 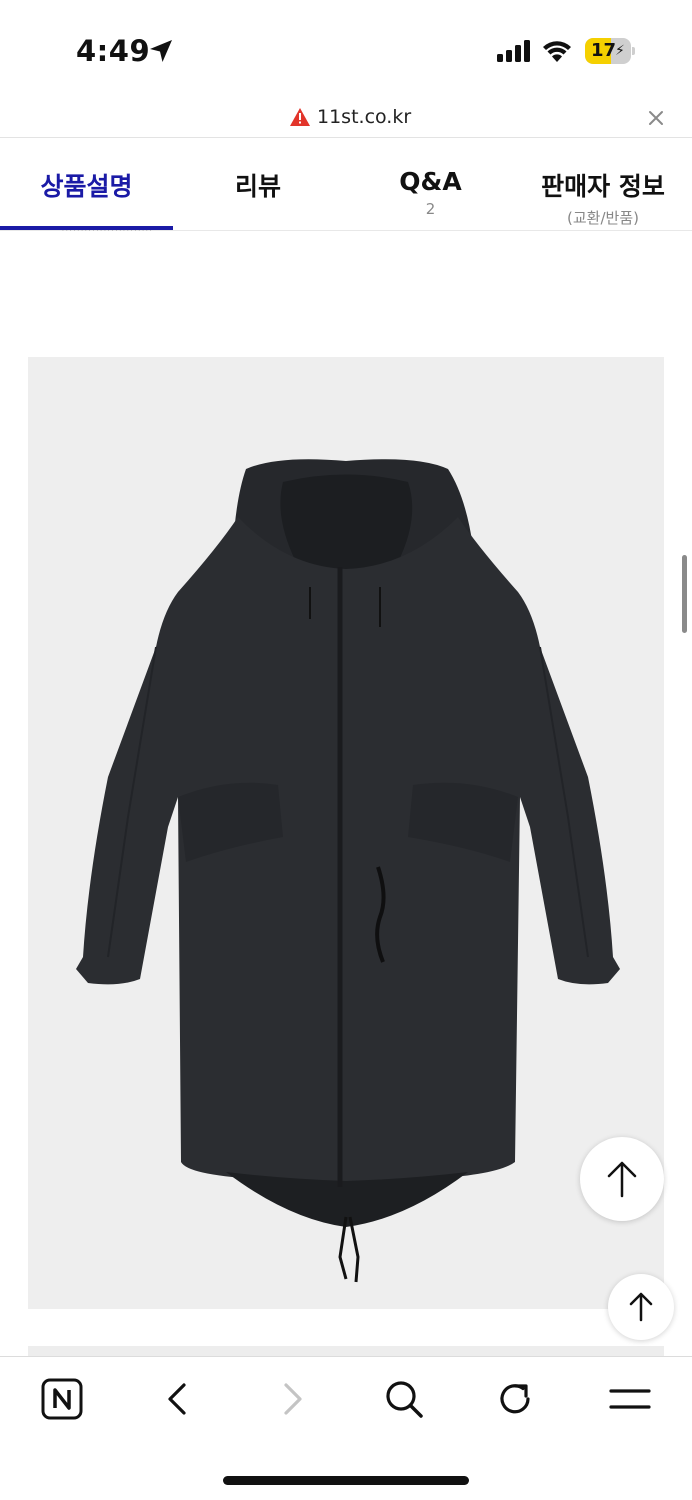 I want to click on back-icon, so click(x=177, y=1399).